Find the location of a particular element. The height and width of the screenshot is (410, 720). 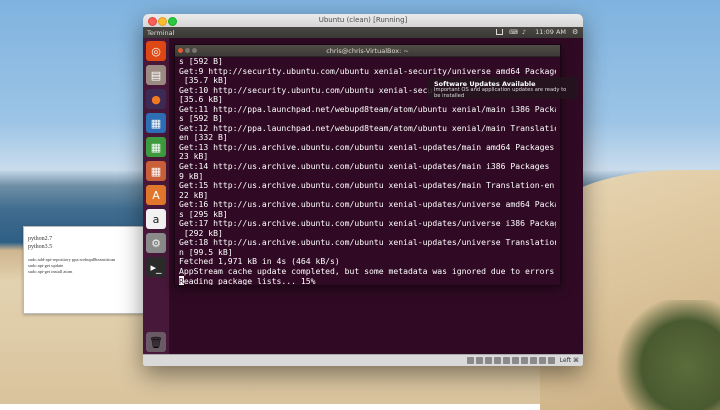

files-icon: ▤ is located at coordinates (156, 75).